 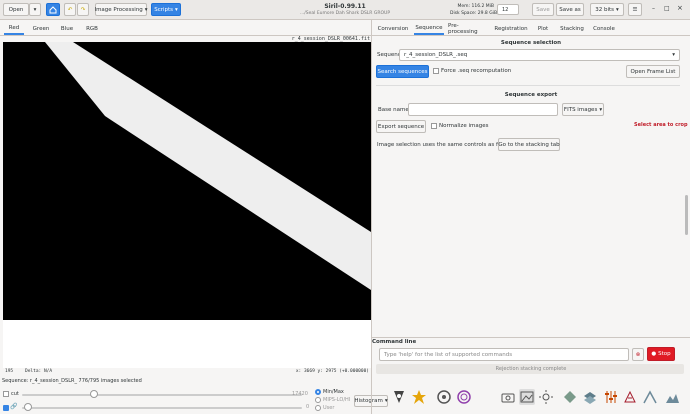 I want to click on goto-stacking-label: Go to the stacking tab, so click(x=529, y=144).